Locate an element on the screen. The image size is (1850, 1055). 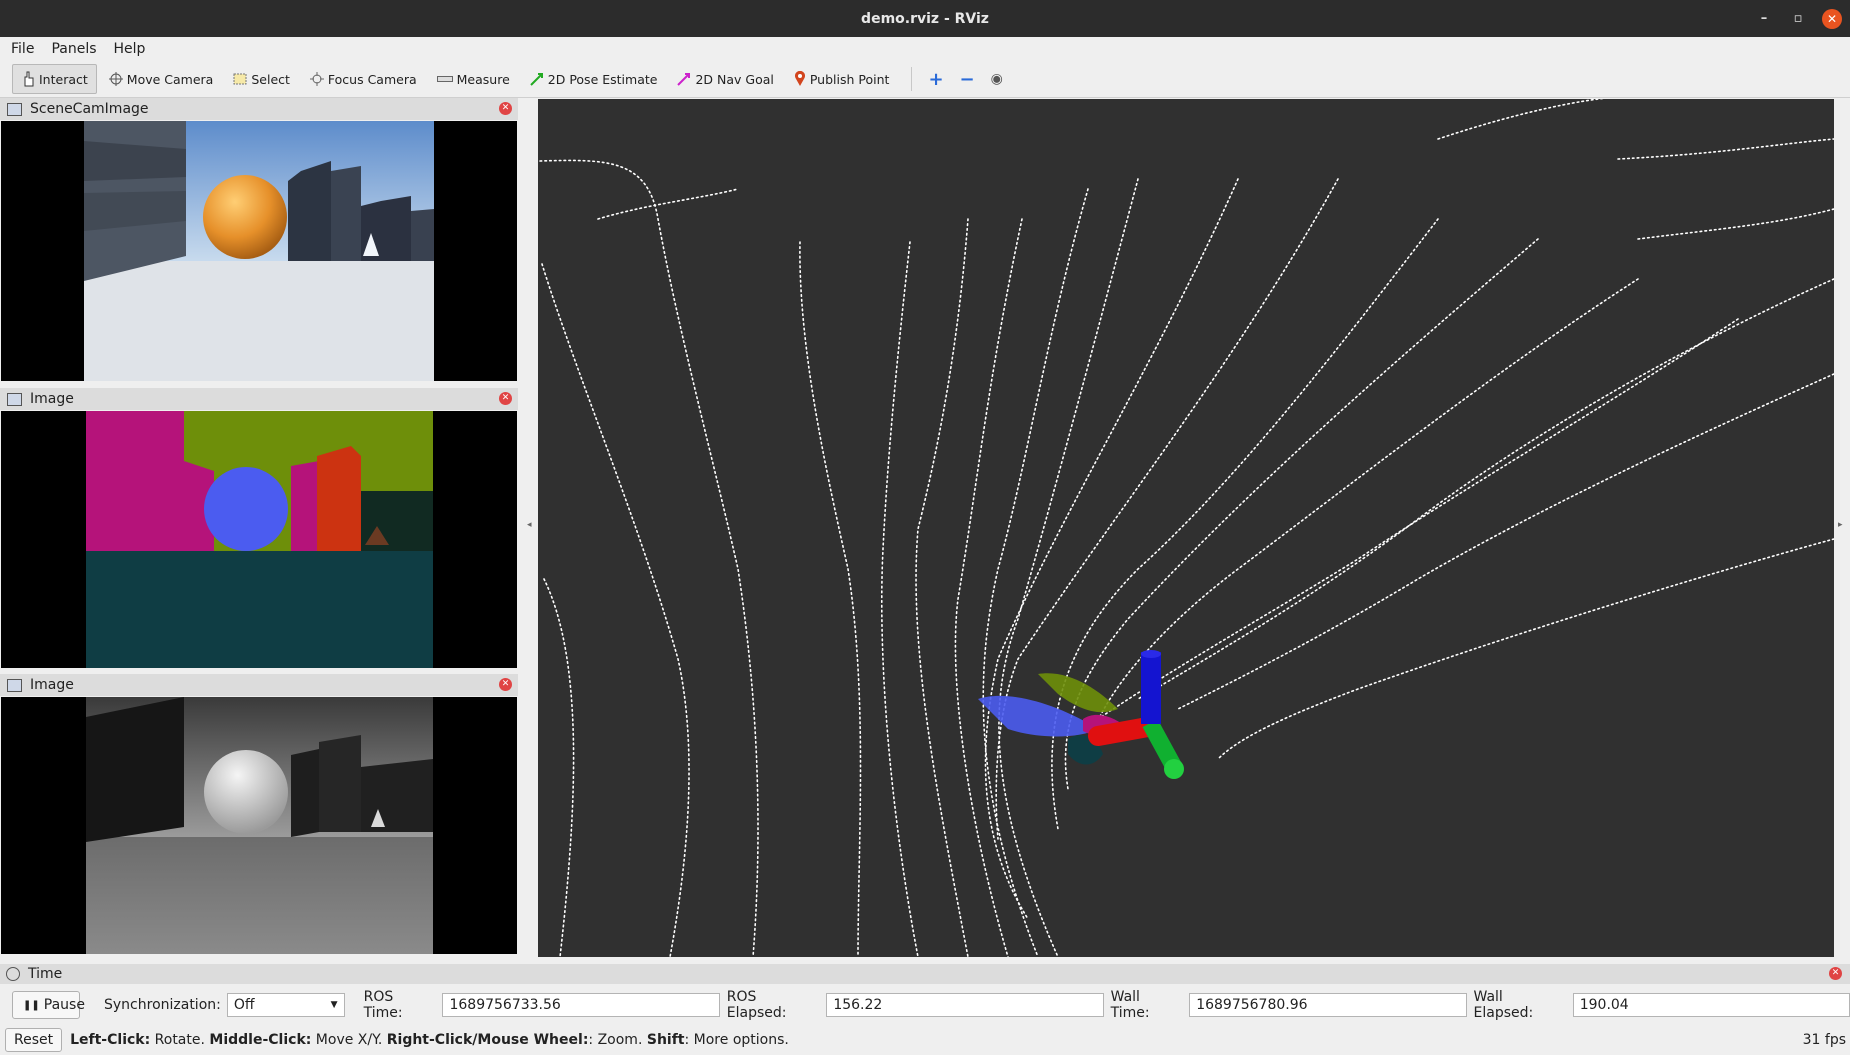
tool-publish-point: Publish Point is located at coordinates (842, 79).